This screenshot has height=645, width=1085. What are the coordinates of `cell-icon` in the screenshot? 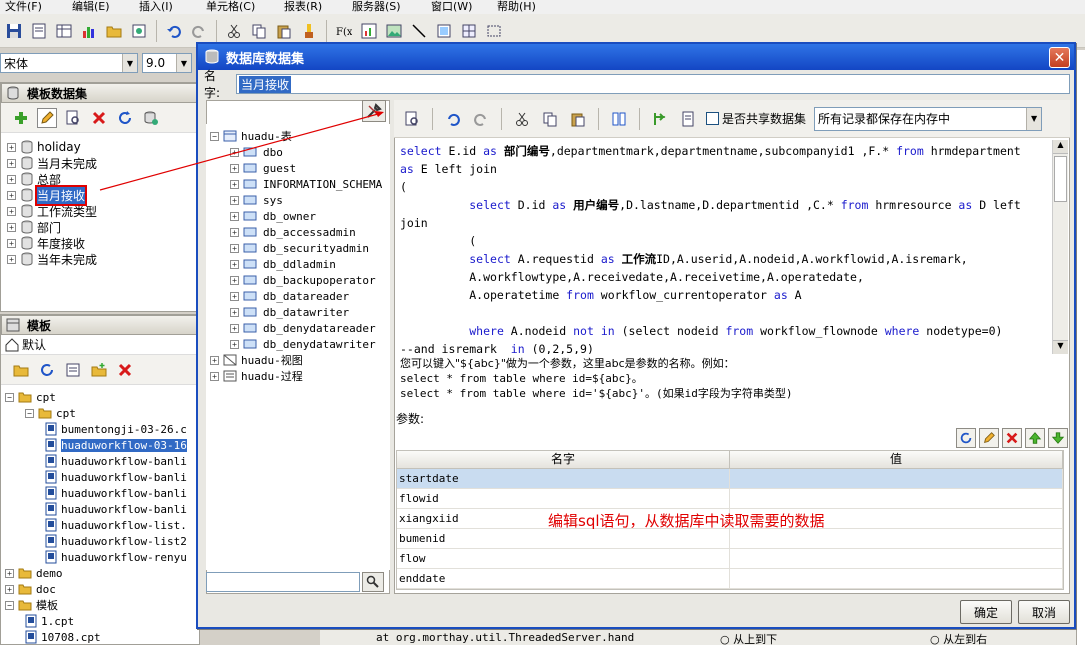 It's located at (444, 31).